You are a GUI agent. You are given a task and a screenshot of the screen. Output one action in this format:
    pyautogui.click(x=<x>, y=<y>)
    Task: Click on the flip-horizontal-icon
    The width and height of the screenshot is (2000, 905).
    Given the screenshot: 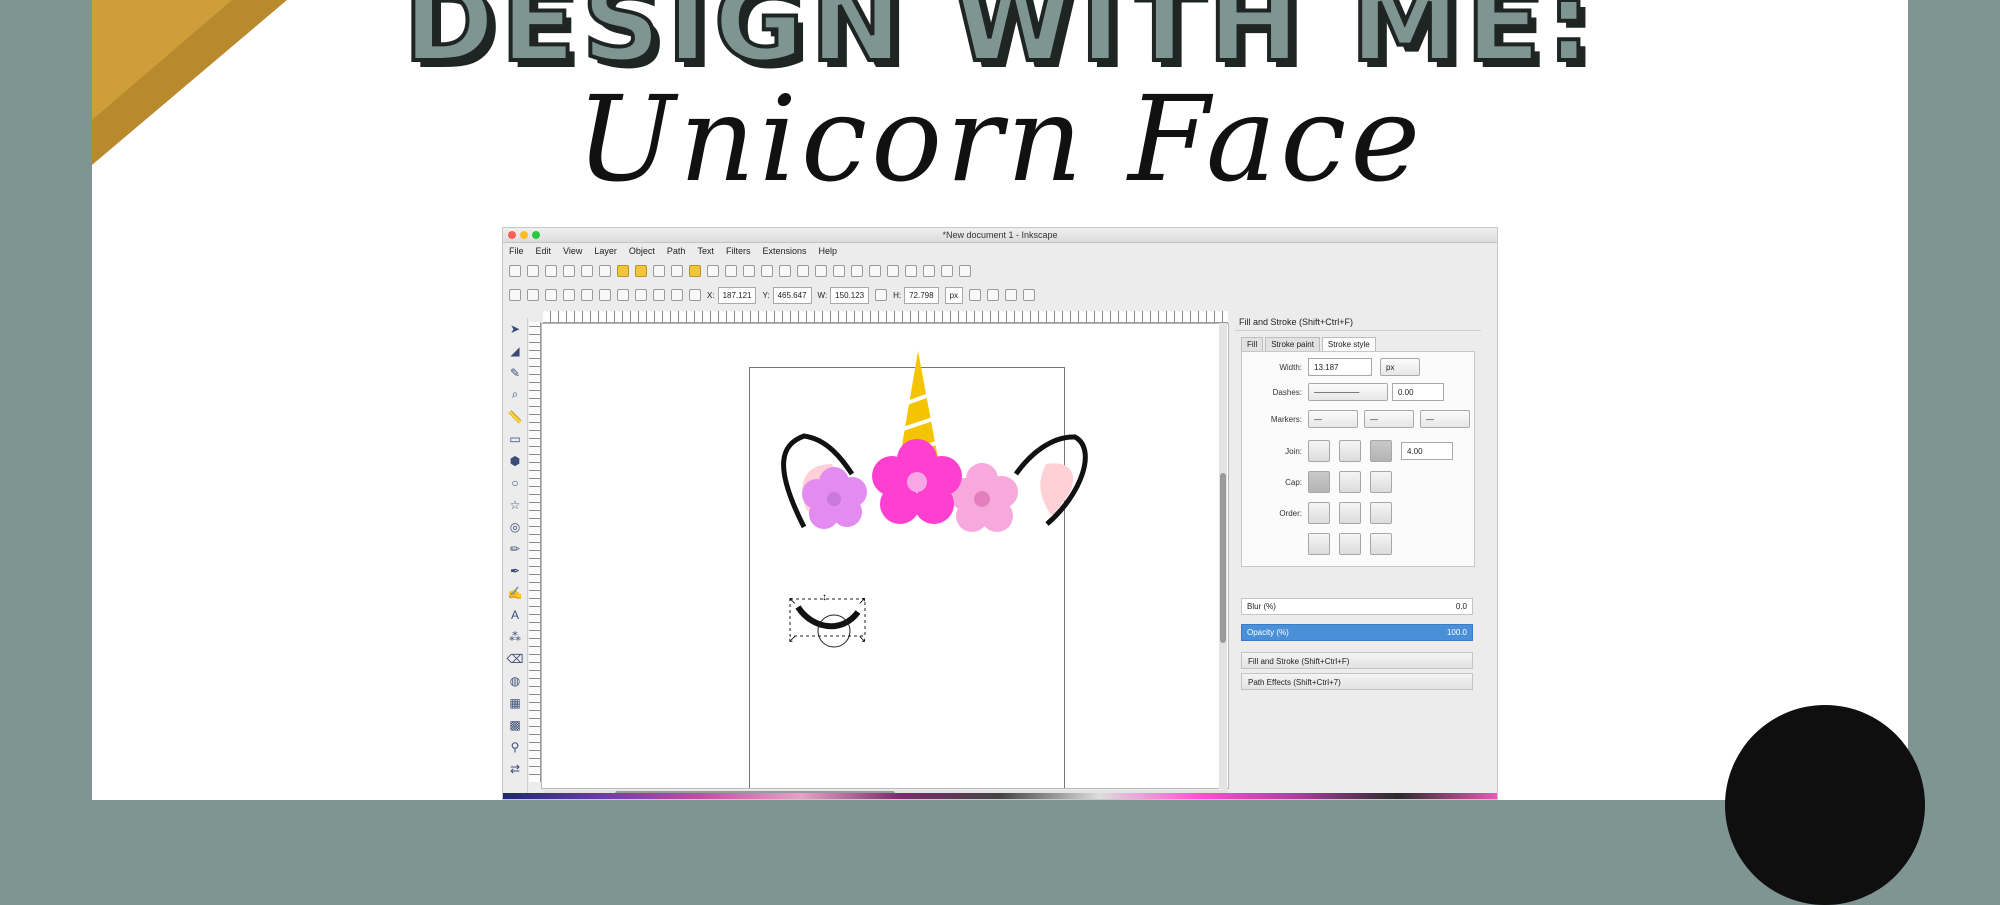 What is the action you would take?
    pyautogui.click(x=605, y=295)
    